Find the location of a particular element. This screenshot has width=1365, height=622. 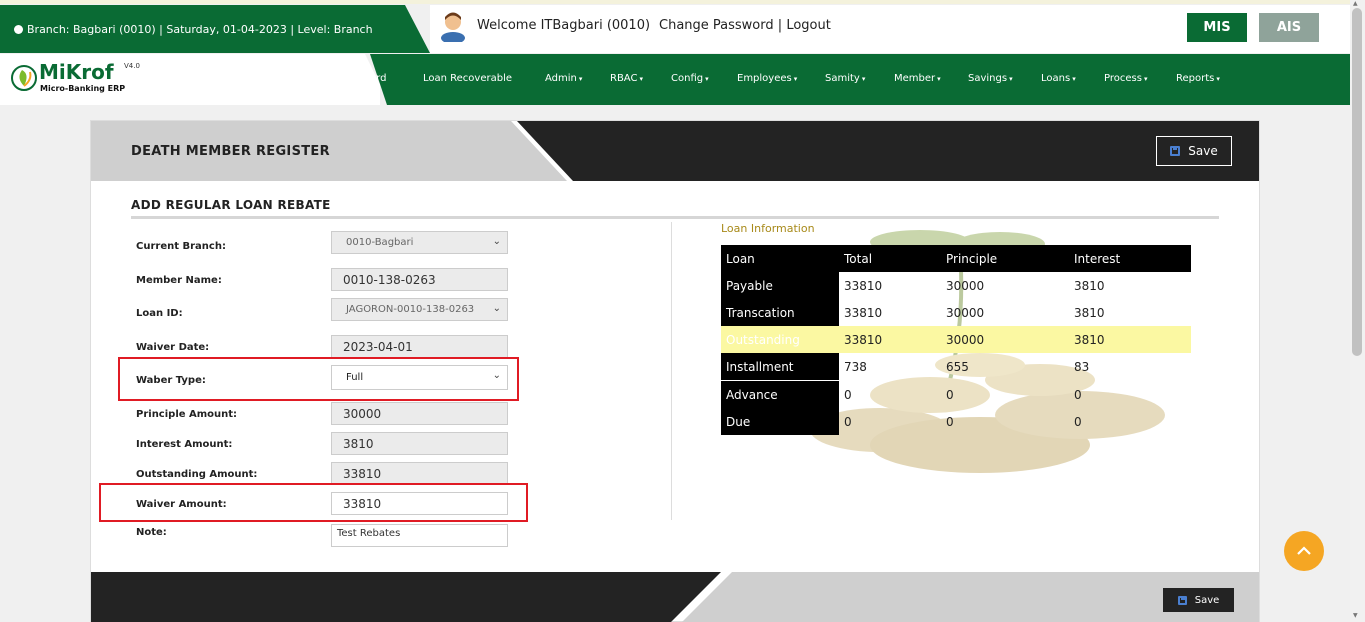

nav-item-label: Samity is located at coordinates (842, 78).